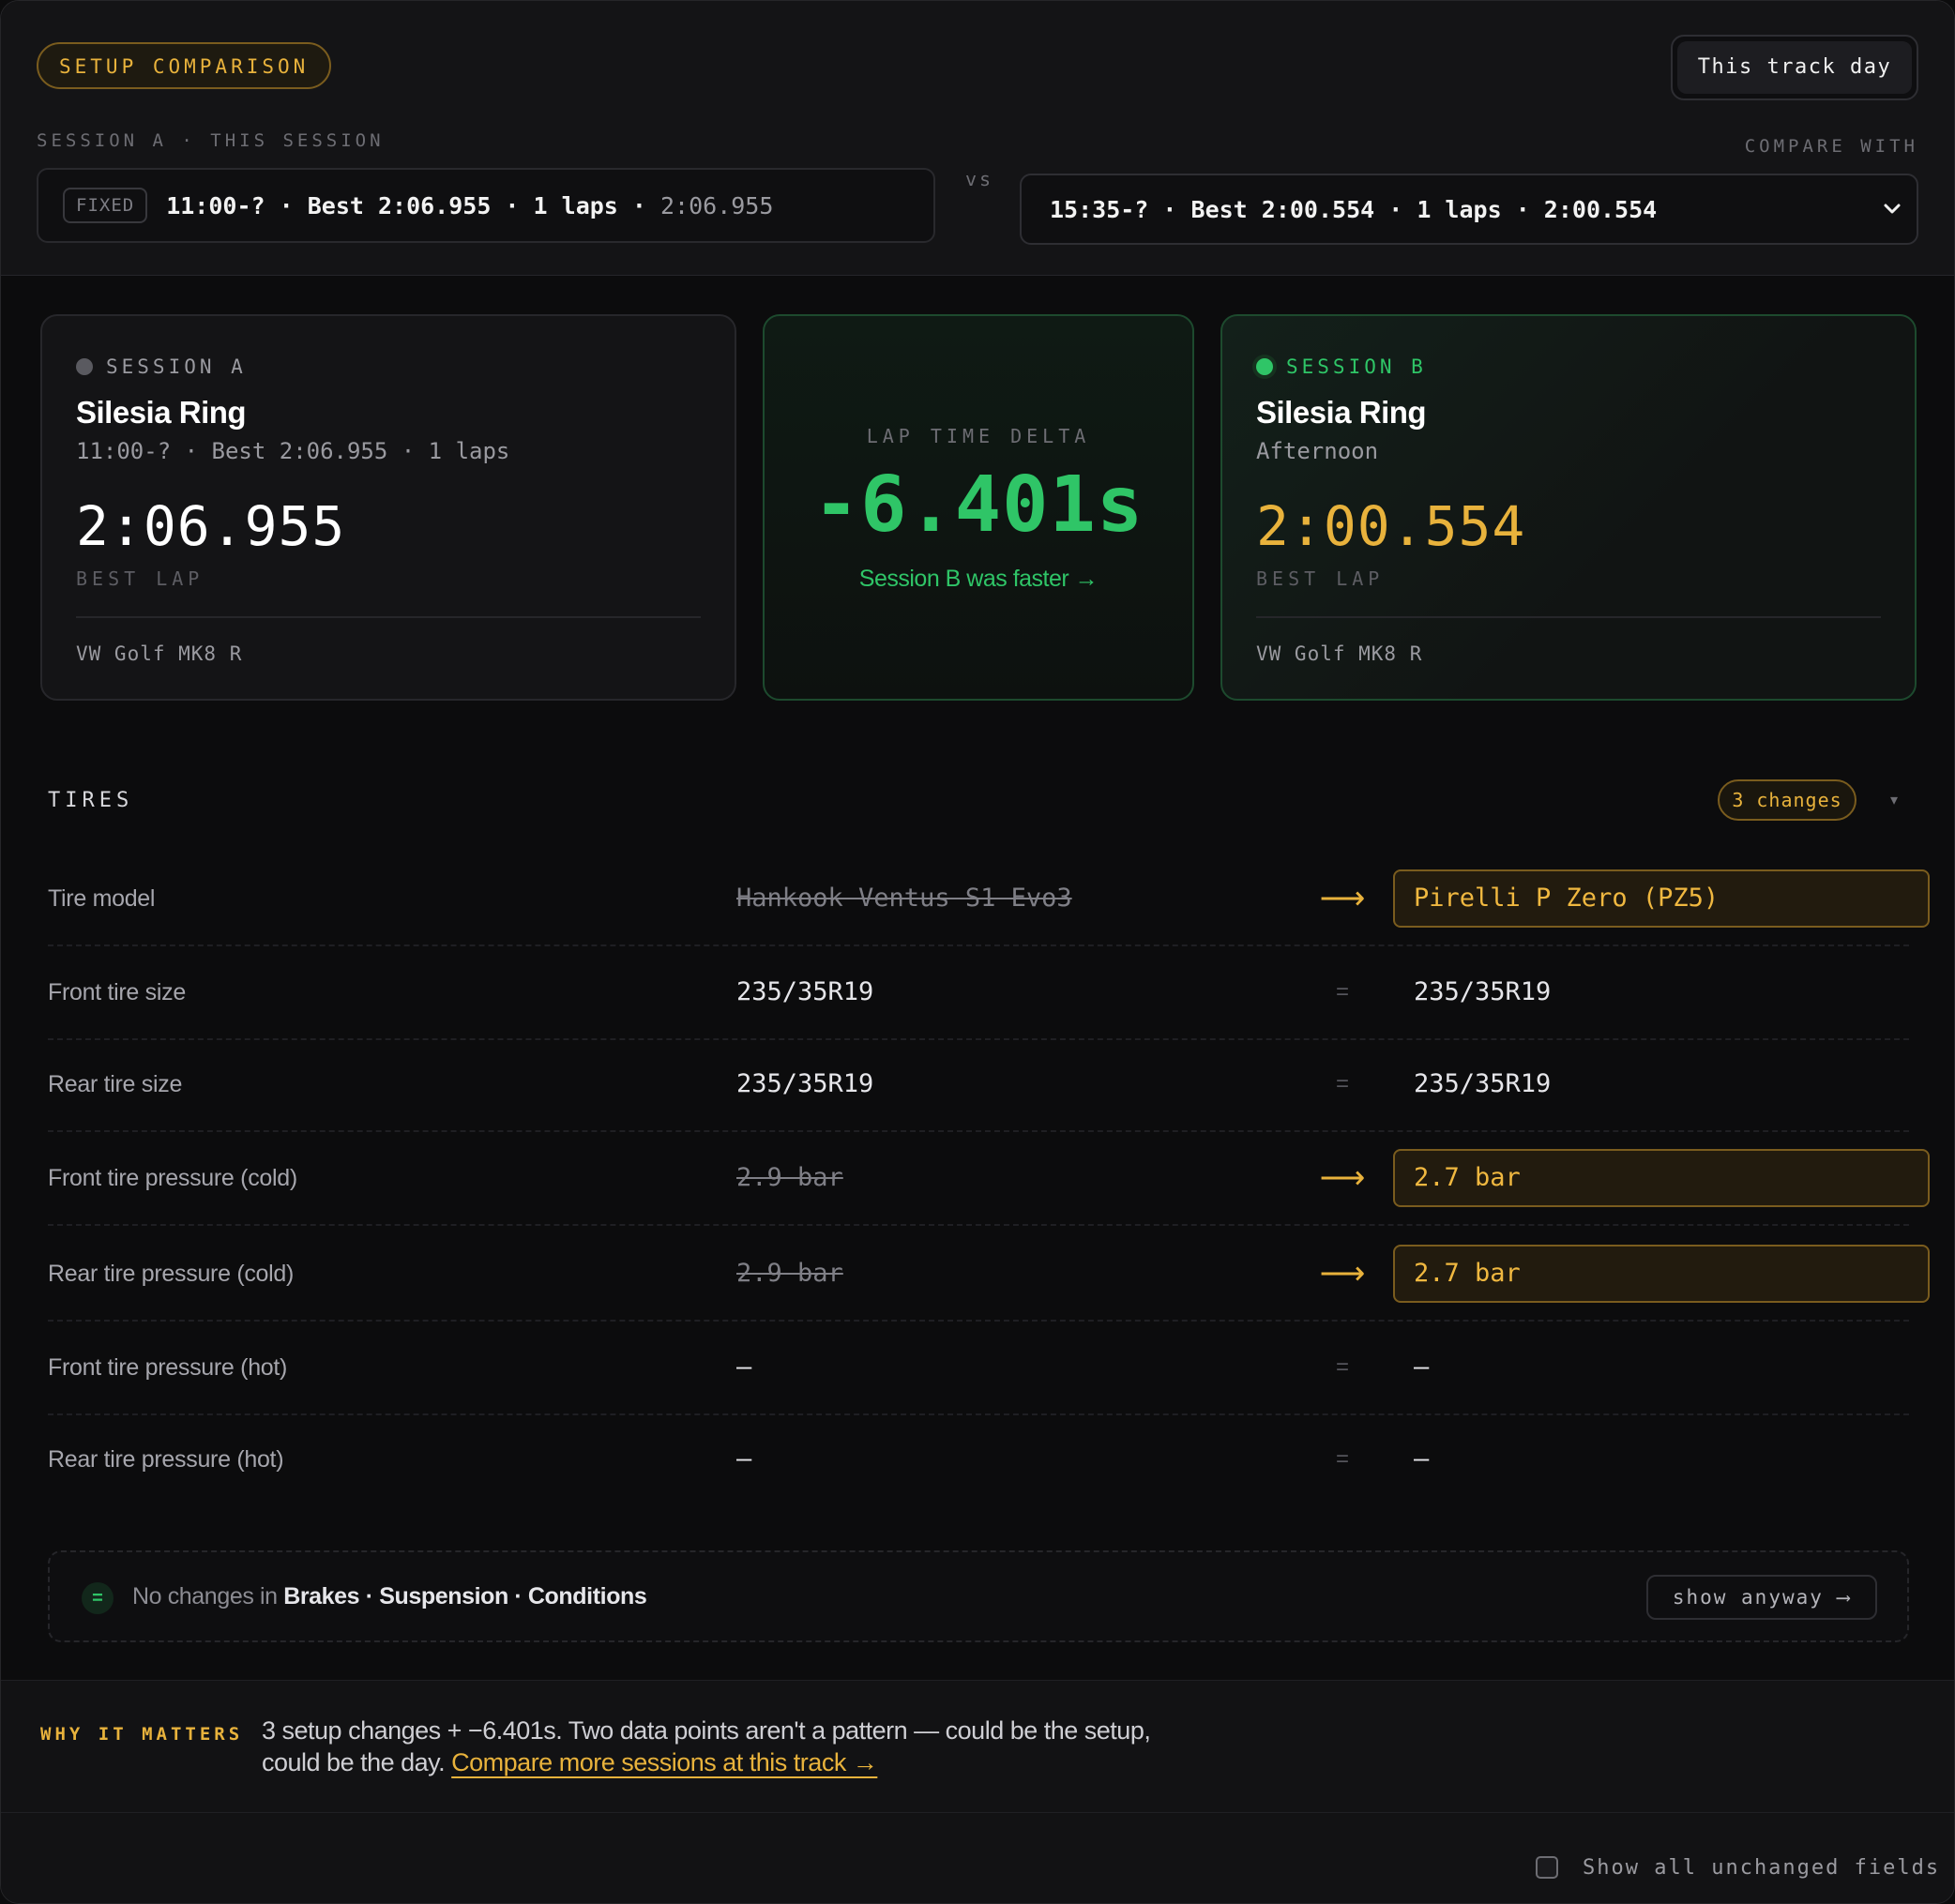  I want to click on tire-row-front-pressure-hot: Front tire pressure (hot) — = —, so click(978, 1368).